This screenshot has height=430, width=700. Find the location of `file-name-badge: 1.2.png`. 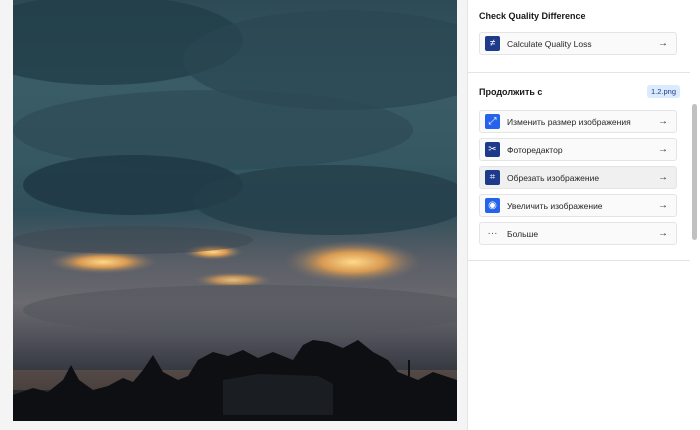

file-name-badge: 1.2.png is located at coordinates (663, 91).